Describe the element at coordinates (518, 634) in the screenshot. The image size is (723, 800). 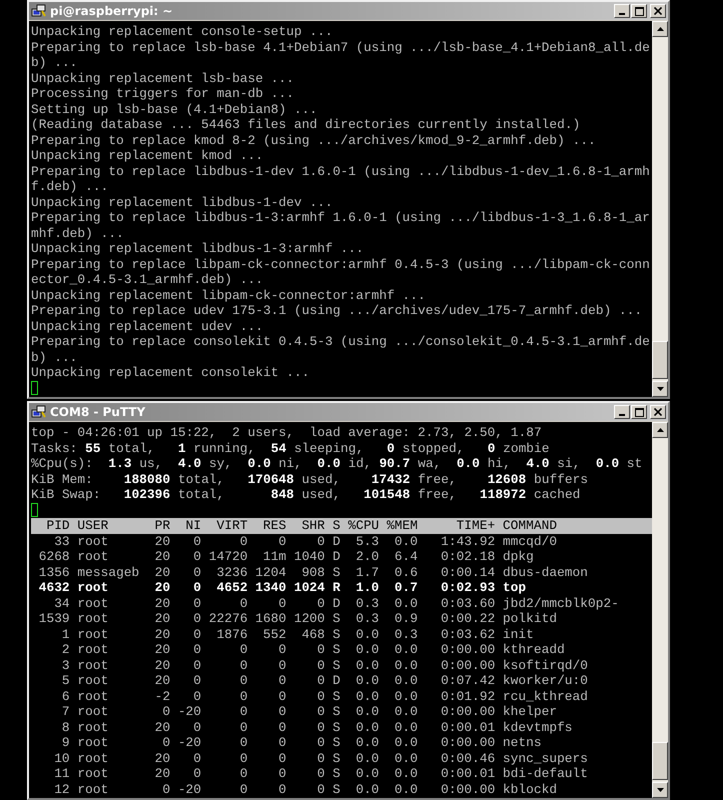
I see `table-cell-text: init` at that location.